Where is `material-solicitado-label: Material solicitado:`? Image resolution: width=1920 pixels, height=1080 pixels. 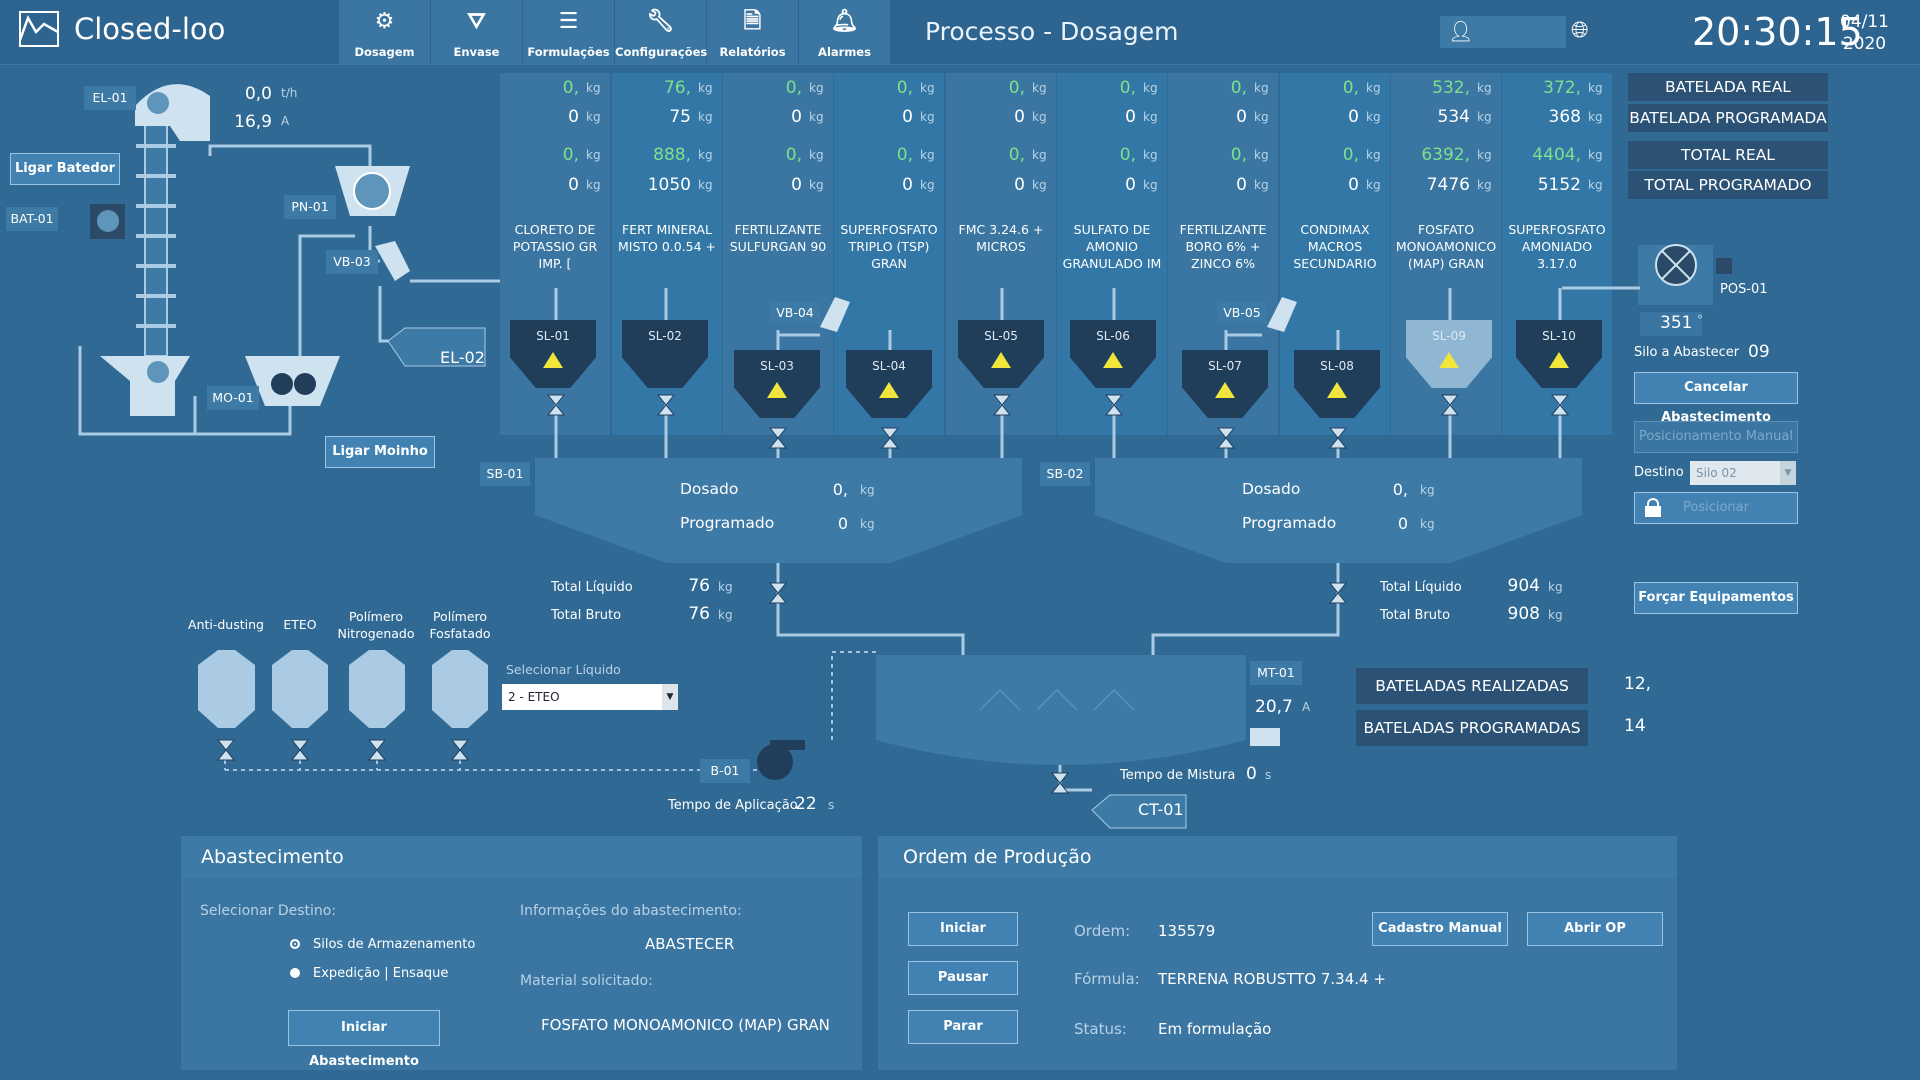 material-solicitado-label: Material solicitado: is located at coordinates (586, 981).